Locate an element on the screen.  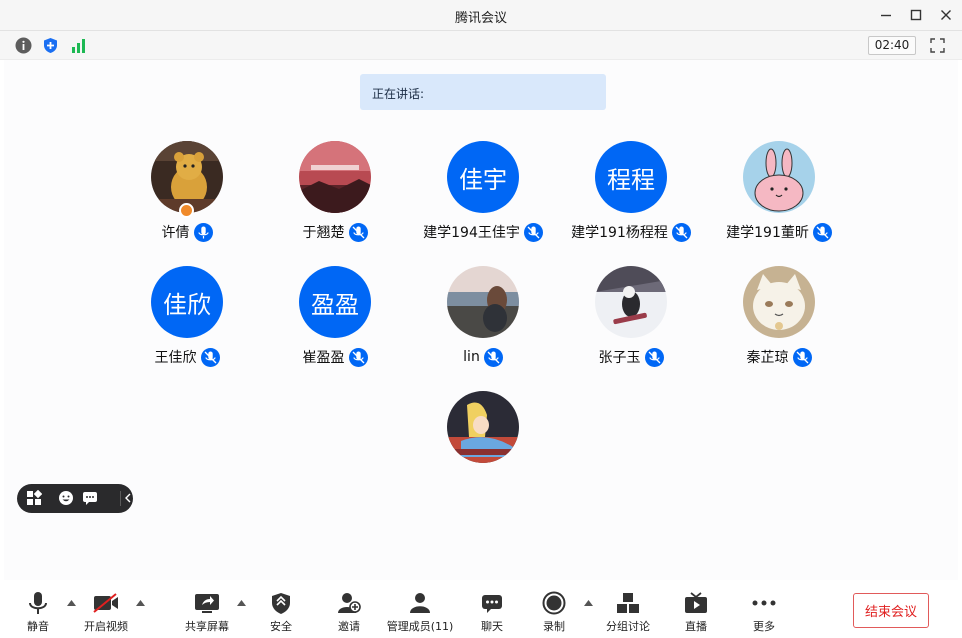
participant-tile: 于翘楚 is located at coordinates (335, 196).